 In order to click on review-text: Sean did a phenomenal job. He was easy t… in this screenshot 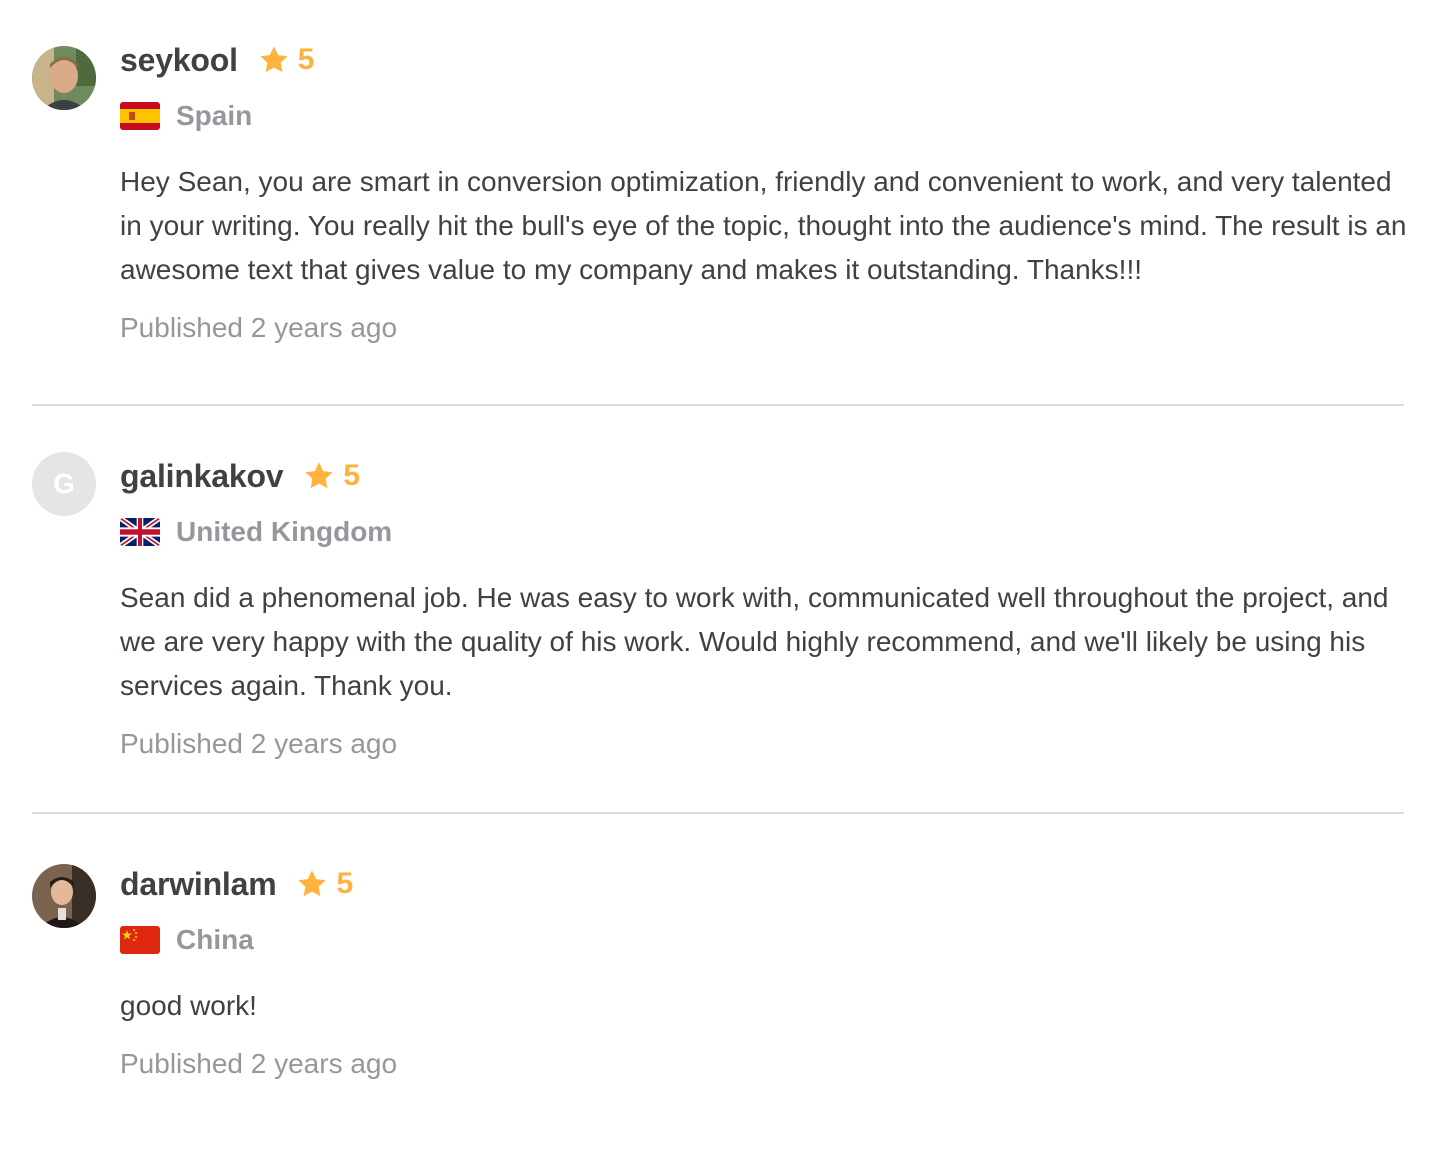, I will do `click(754, 641)`.